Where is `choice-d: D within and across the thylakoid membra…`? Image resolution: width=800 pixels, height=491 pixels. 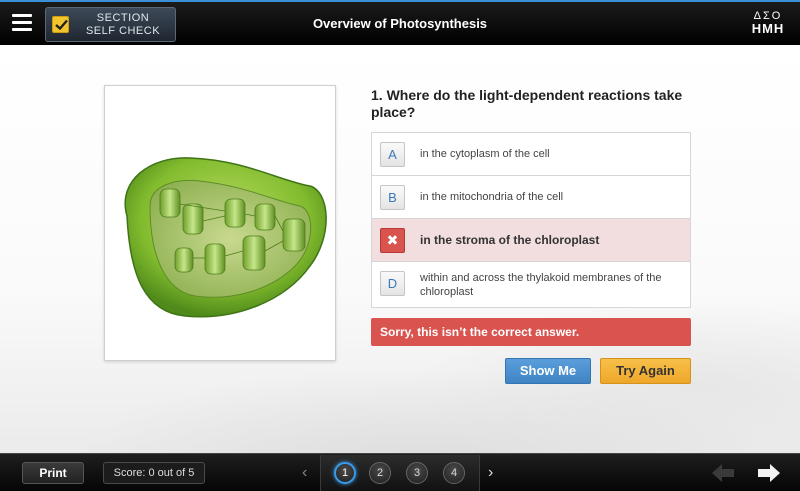 choice-d: D within and across the thylakoid membra… is located at coordinates (531, 284).